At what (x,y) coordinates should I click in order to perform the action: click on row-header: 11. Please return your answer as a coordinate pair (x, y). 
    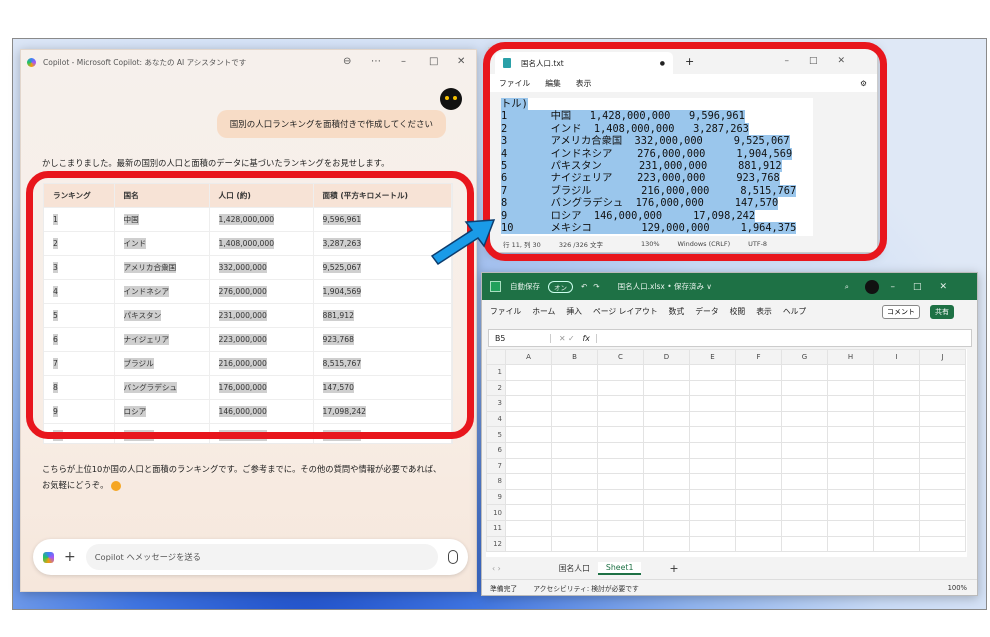
    Looking at the image, I should click on (496, 528).